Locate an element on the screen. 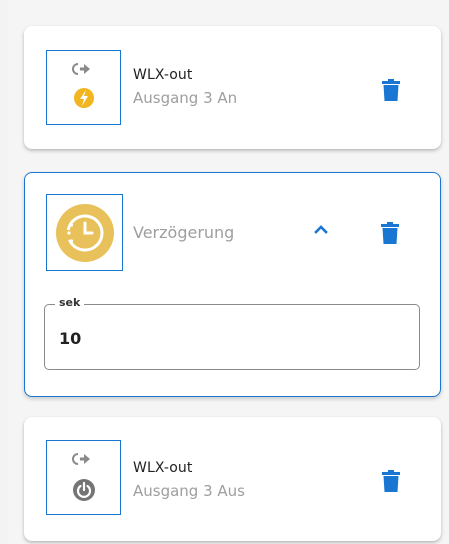 The image size is (449, 544). action-subtitle: Ausgang 3 Aus is located at coordinates (189, 491).